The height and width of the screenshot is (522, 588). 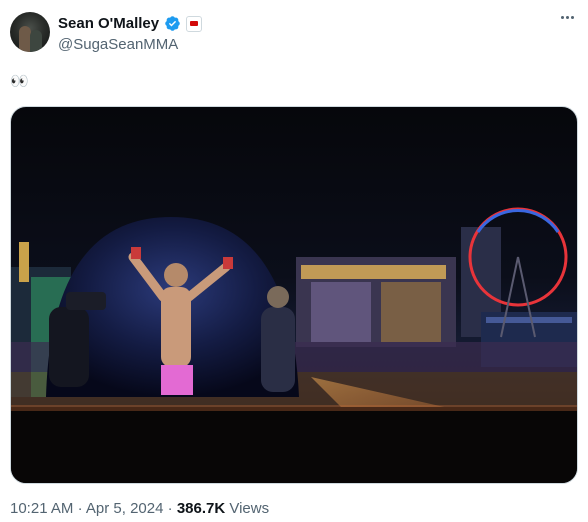 I want to click on views-label: Views, so click(x=249, y=508).